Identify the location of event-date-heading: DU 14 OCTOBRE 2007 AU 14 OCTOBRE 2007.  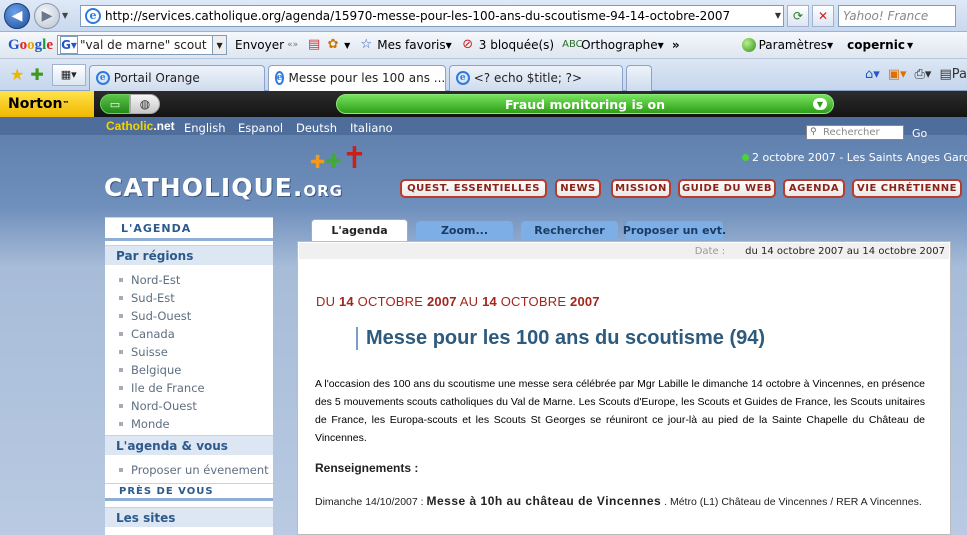
(458, 301).